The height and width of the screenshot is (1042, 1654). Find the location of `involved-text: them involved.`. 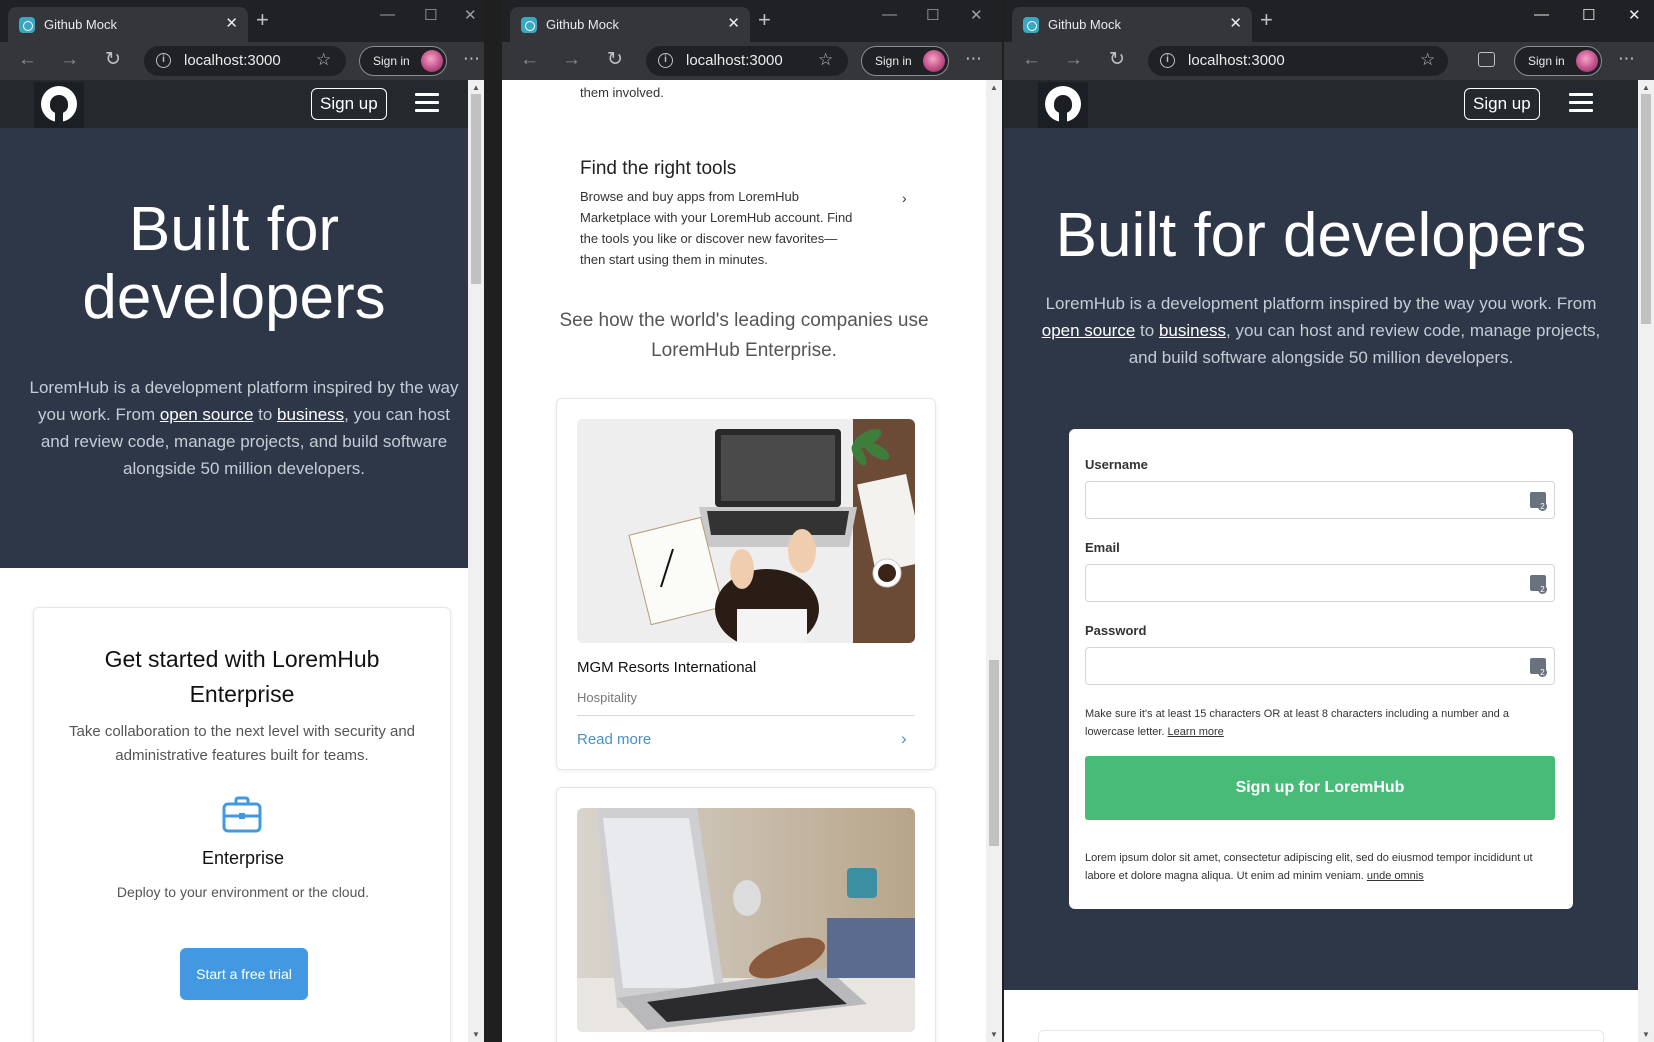

involved-text: them involved. is located at coordinates (622, 92).